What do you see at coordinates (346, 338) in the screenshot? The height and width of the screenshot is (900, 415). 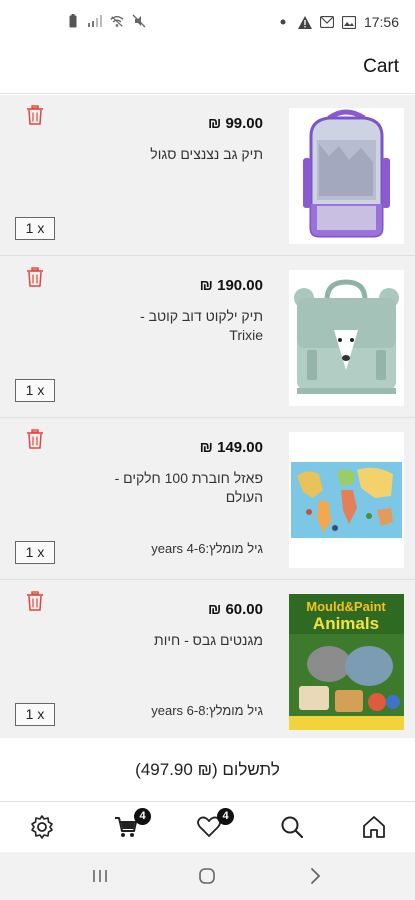 I see `product-image-polar-bear-bag` at bounding box center [346, 338].